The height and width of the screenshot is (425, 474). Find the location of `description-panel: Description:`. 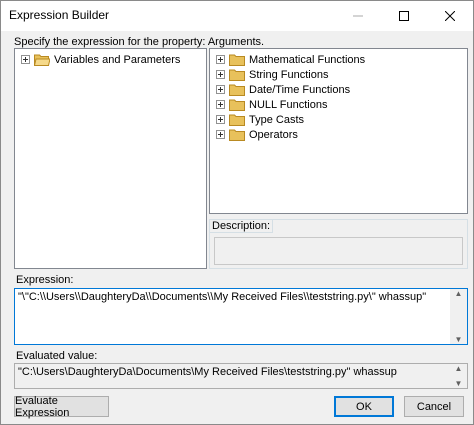

description-panel: Description: is located at coordinates (338, 244).